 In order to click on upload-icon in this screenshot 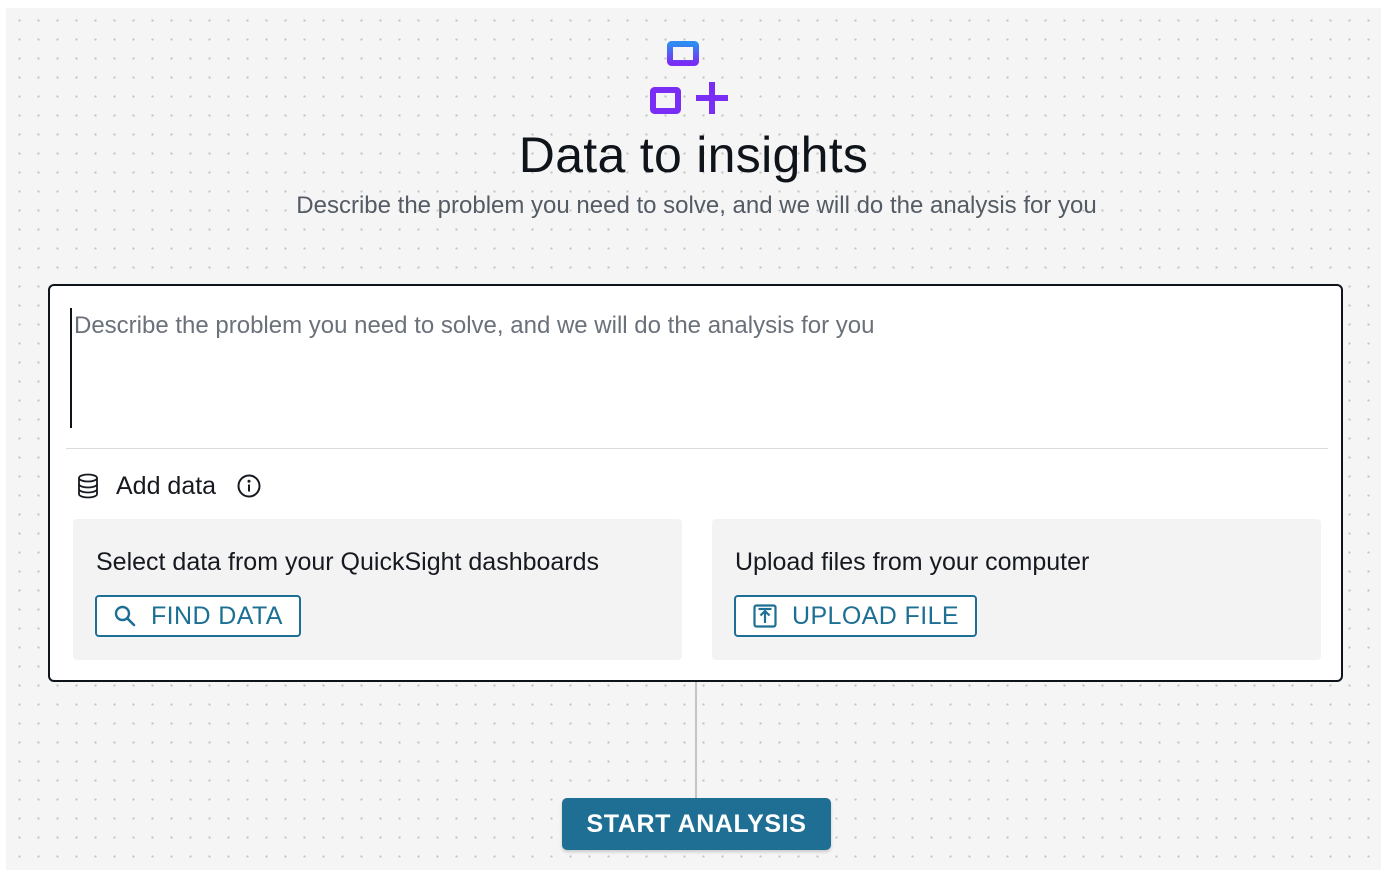, I will do `click(765, 616)`.